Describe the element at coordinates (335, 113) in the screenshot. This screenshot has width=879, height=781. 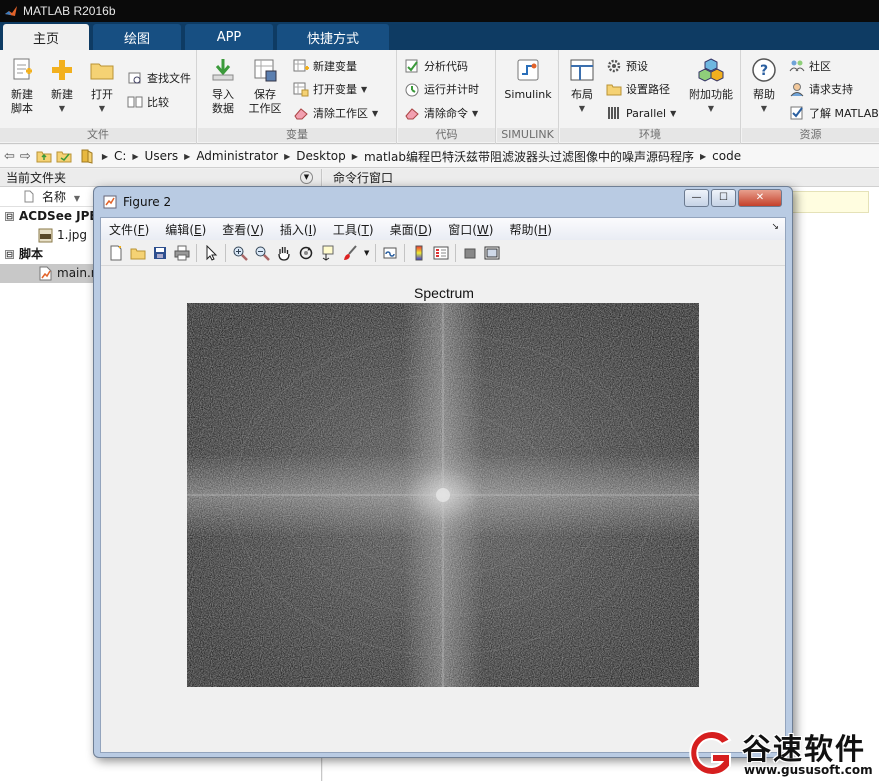
I see `clear-workspace-button: 清除工作区 ▼` at that location.